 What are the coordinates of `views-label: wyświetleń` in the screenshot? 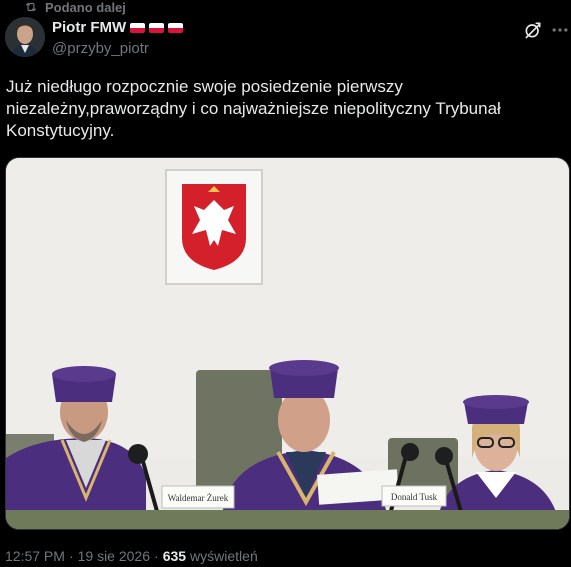 It's located at (224, 556).